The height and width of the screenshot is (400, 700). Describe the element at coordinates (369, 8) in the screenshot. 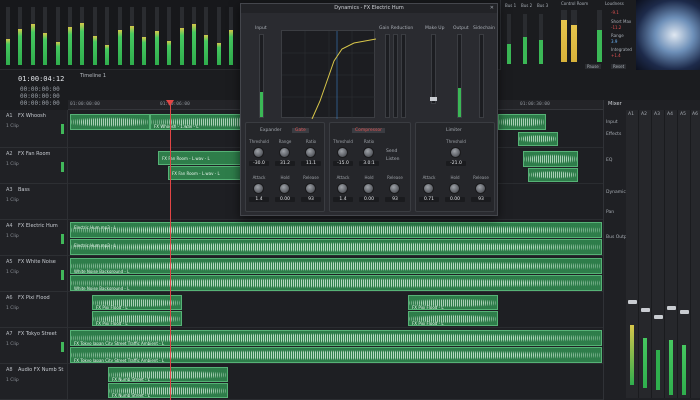

I see `dynamics-title: Dynamics - FX Electric Hum` at that location.